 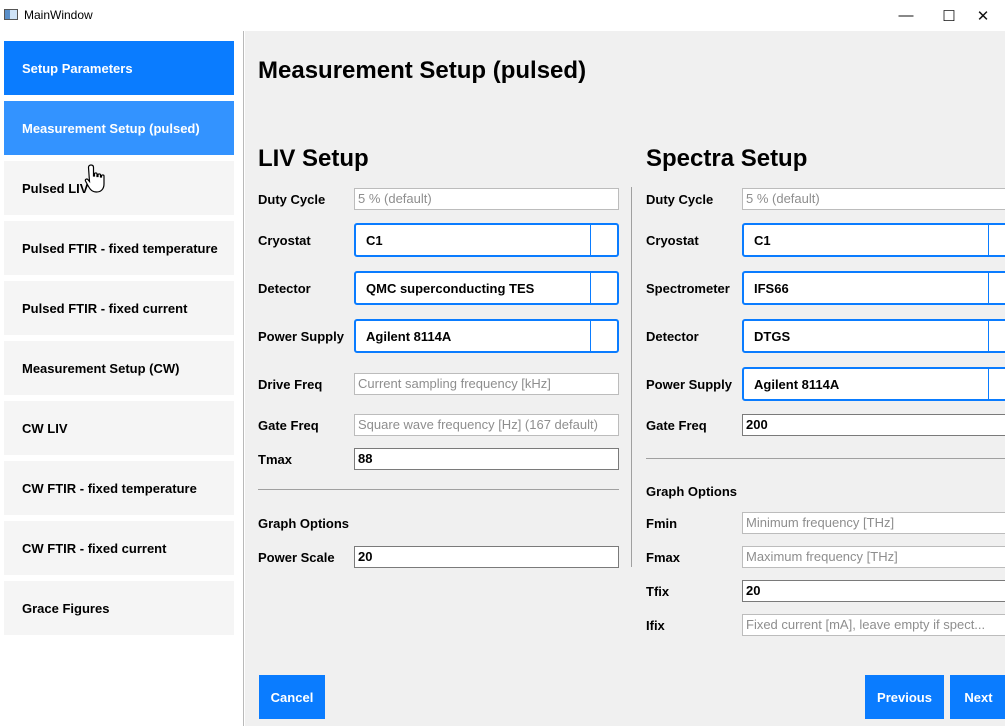 I want to click on sidebar-item-grace-figures: Grace Figures, so click(x=119, y=608).